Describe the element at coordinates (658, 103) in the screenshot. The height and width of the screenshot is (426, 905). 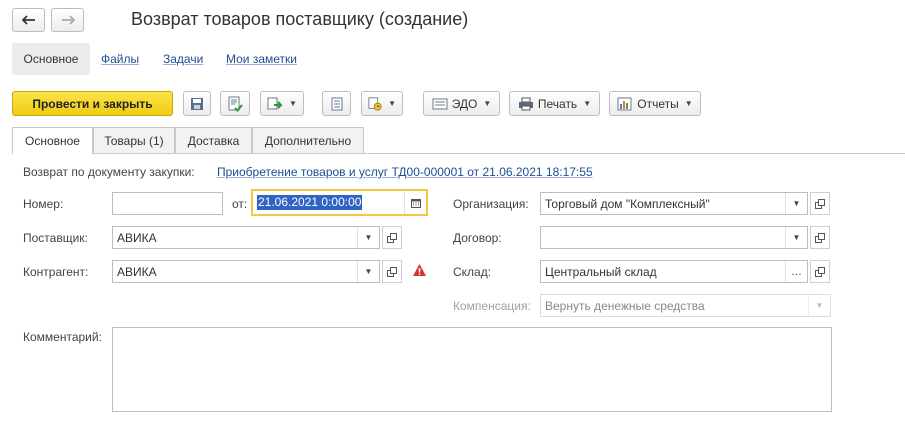
I see `reports-label: Отчеты` at that location.